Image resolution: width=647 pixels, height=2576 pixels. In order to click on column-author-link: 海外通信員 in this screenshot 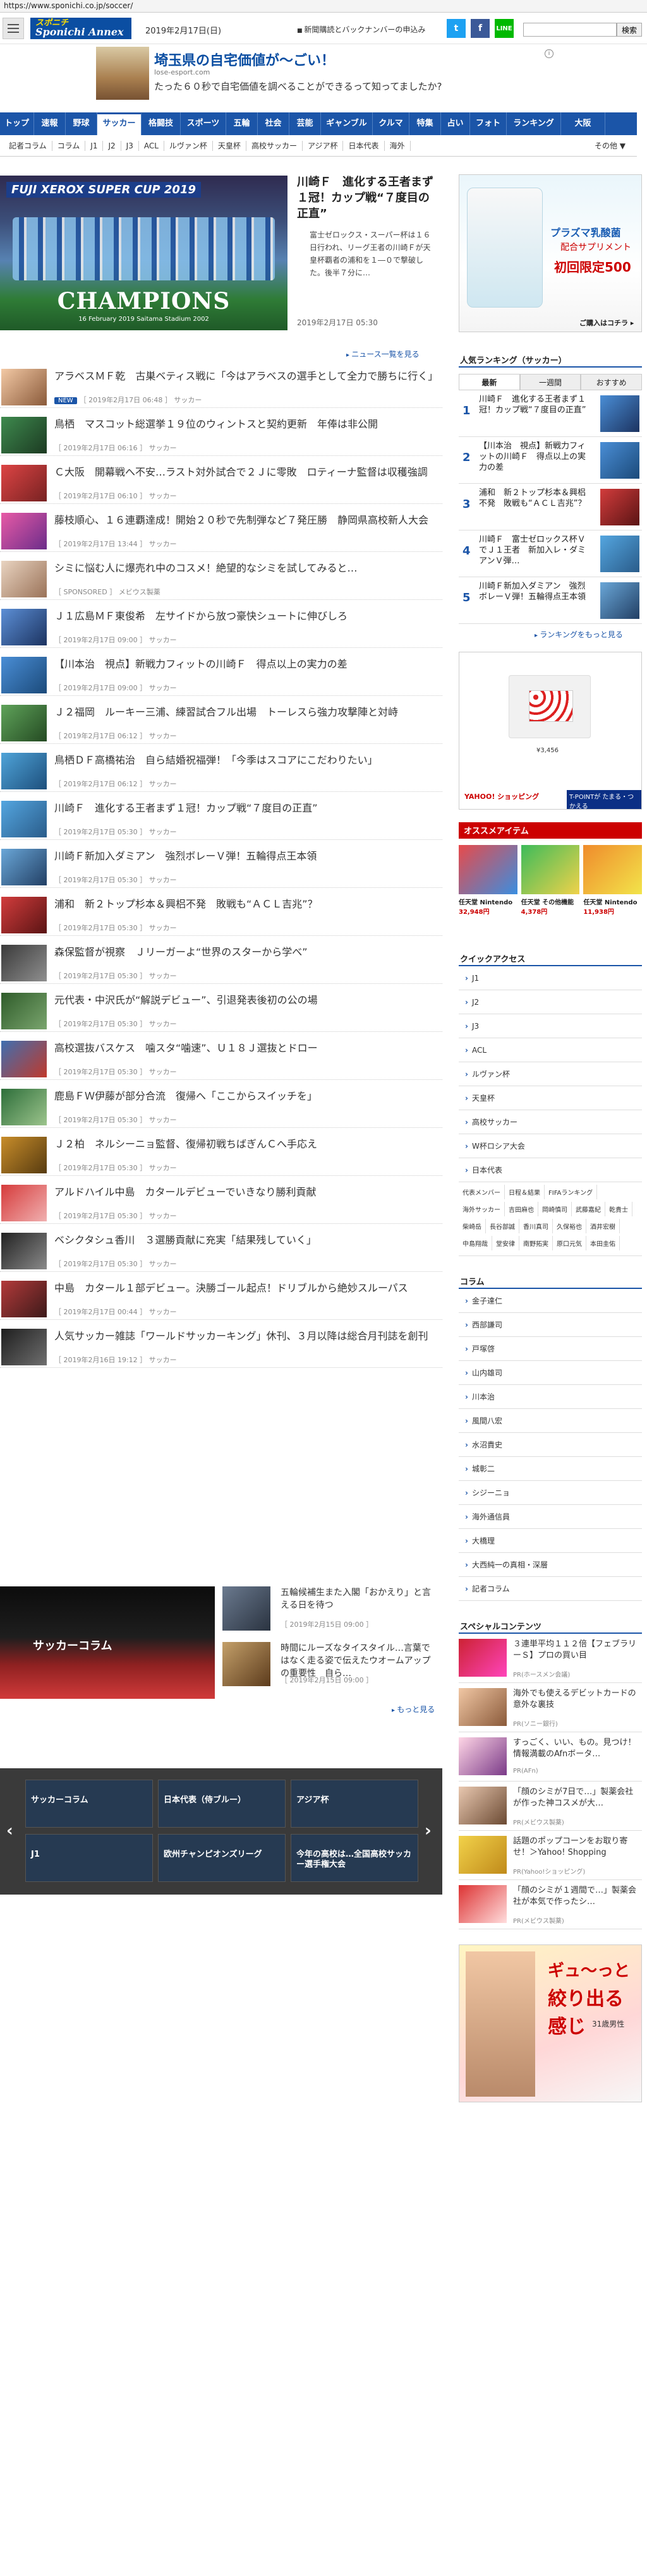, I will do `click(550, 1517)`.